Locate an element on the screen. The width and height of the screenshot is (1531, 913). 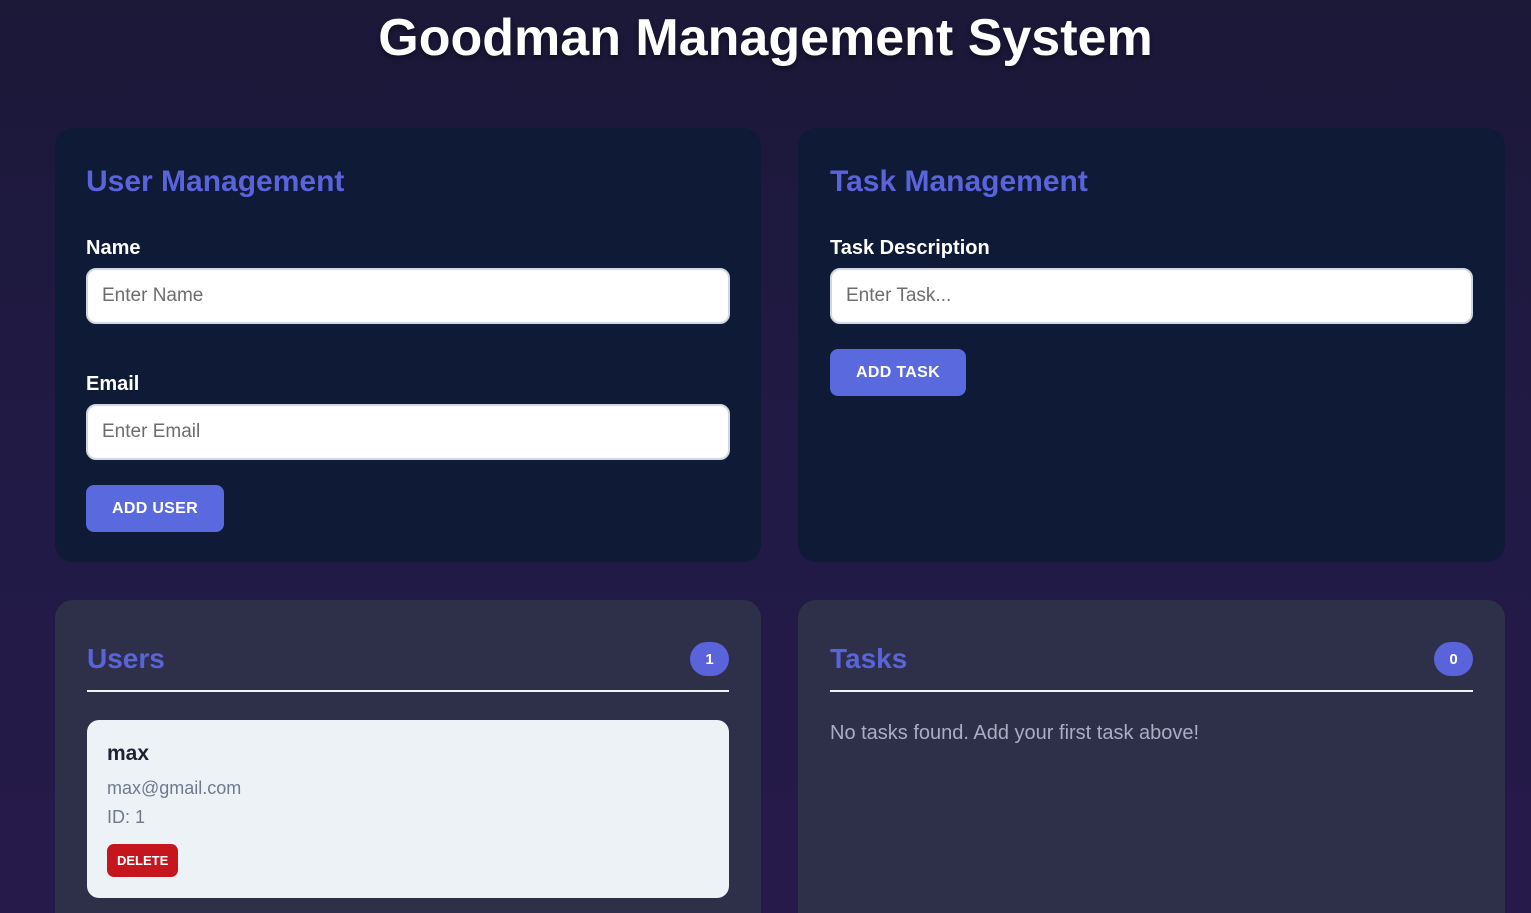
email-label: Email is located at coordinates (113, 384).